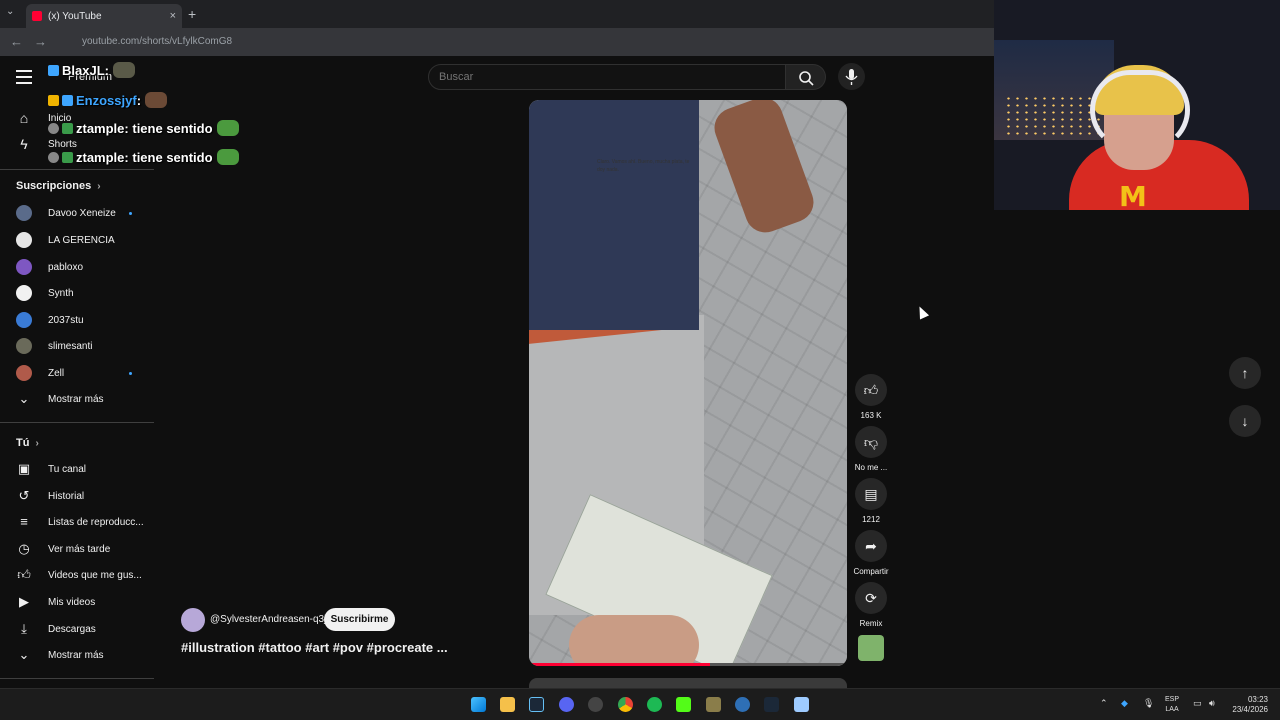  Describe the element at coordinates (75, 629) in the screenshot. I see `sidebar-item-downloads: ⤓ Descargas` at that location.